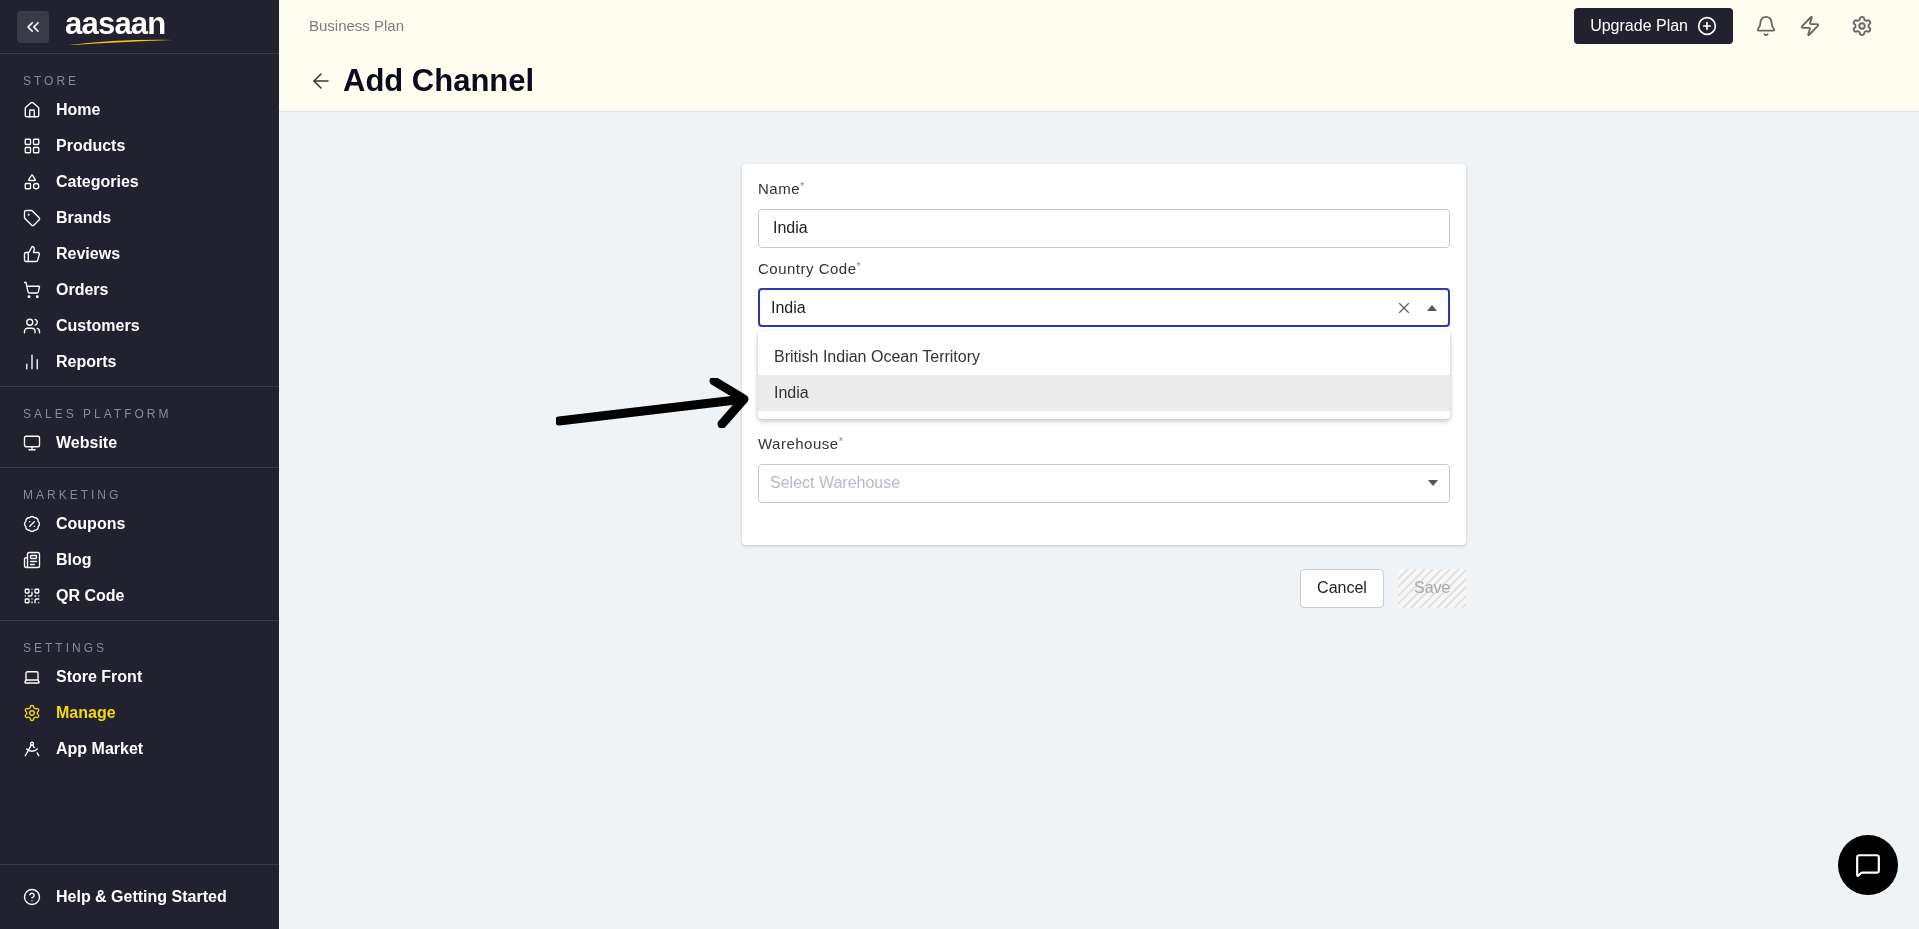  What do you see at coordinates (32, 290) in the screenshot?
I see `cart-icon` at bounding box center [32, 290].